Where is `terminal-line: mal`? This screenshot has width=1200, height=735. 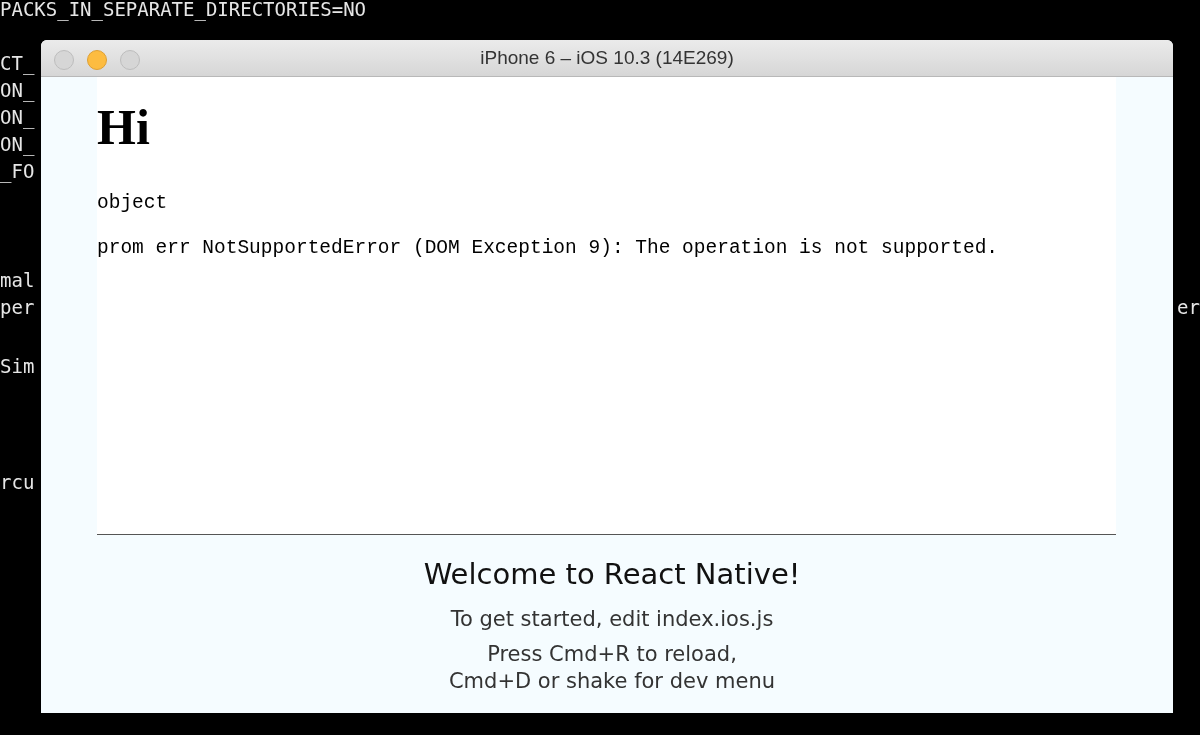 terminal-line: mal is located at coordinates (17, 280).